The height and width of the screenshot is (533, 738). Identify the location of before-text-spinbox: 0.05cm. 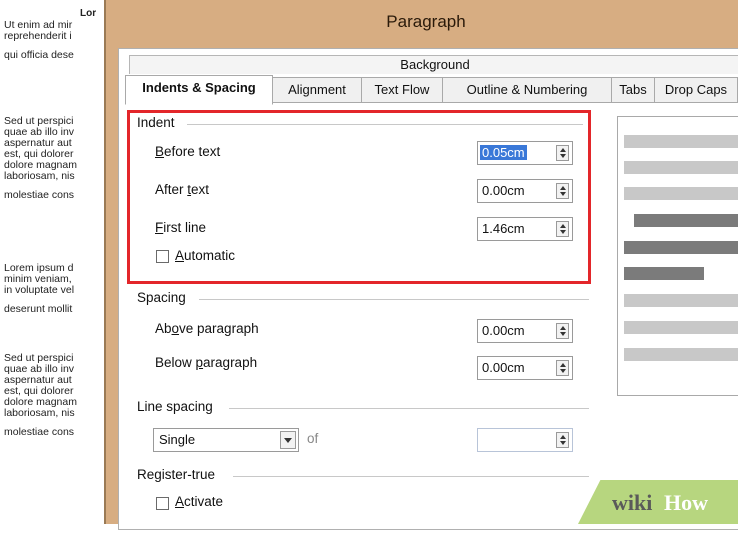
(525, 153).